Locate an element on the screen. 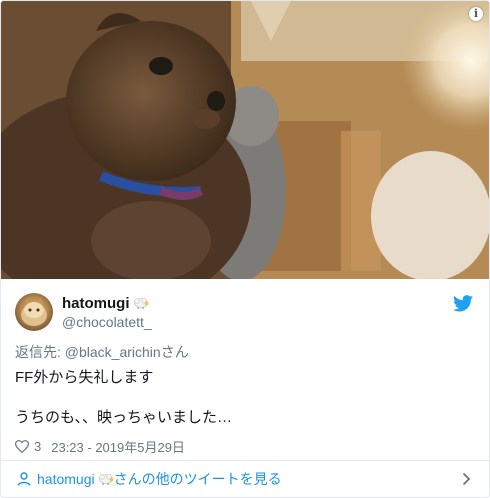  more-tweets-link: hatomugi さんの他のツイートを見る is located at coordinates (245, 478).